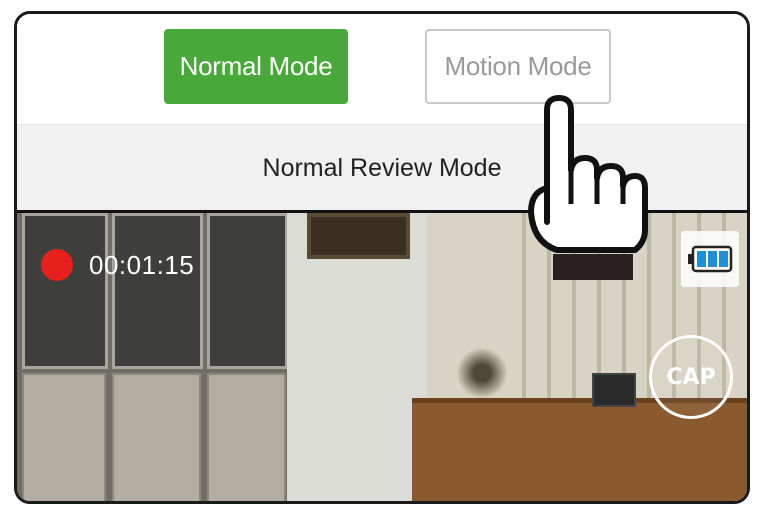  I want to click on recording-time: 00:01:15, so click(142, 264).